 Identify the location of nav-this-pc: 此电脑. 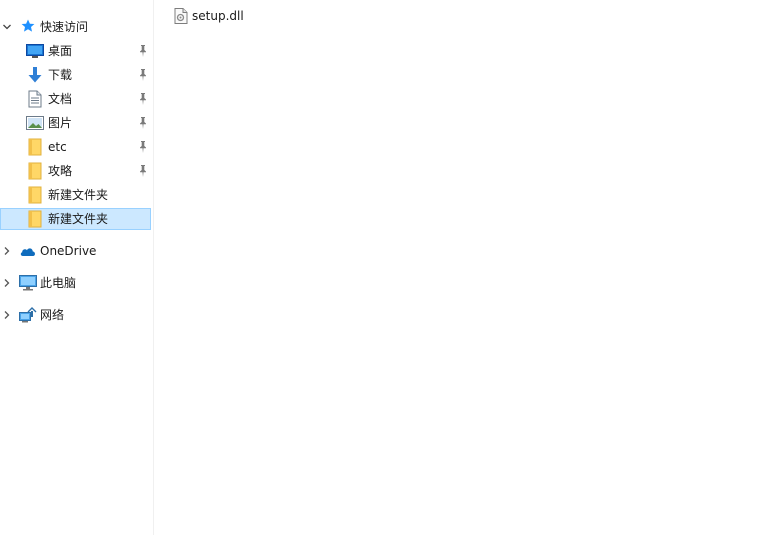
(75, 283).